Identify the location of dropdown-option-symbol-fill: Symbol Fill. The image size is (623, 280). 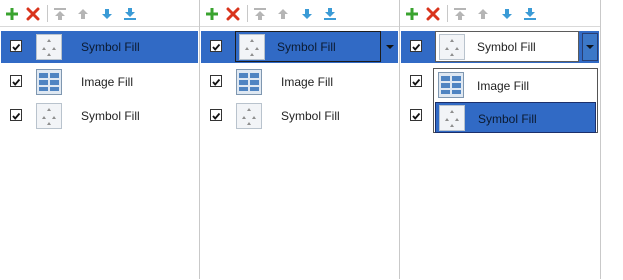
(515, 117).